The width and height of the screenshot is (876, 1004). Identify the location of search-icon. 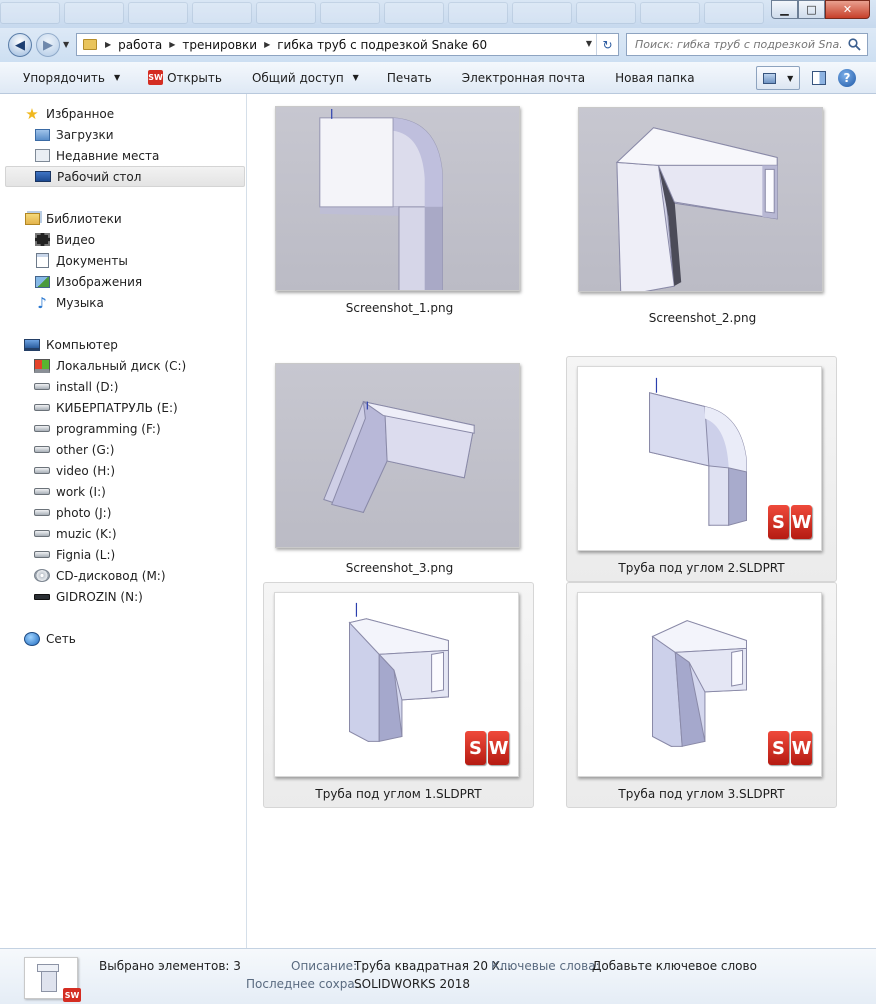
(854, 44).